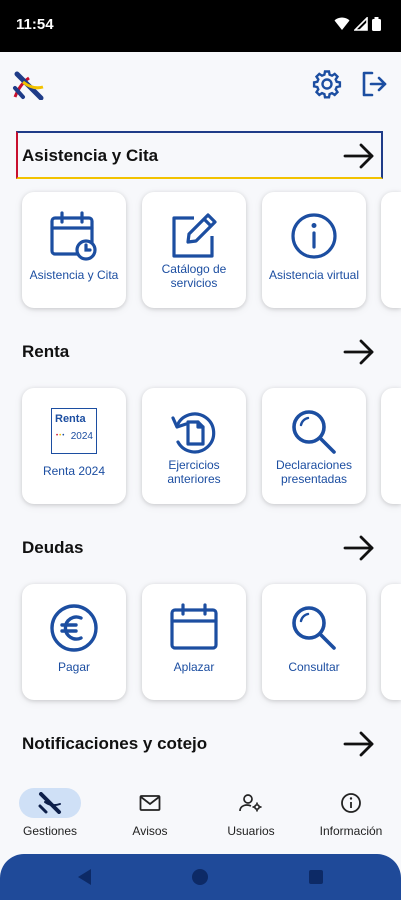  I want to click on nav-label: Información, so click(351, 831).